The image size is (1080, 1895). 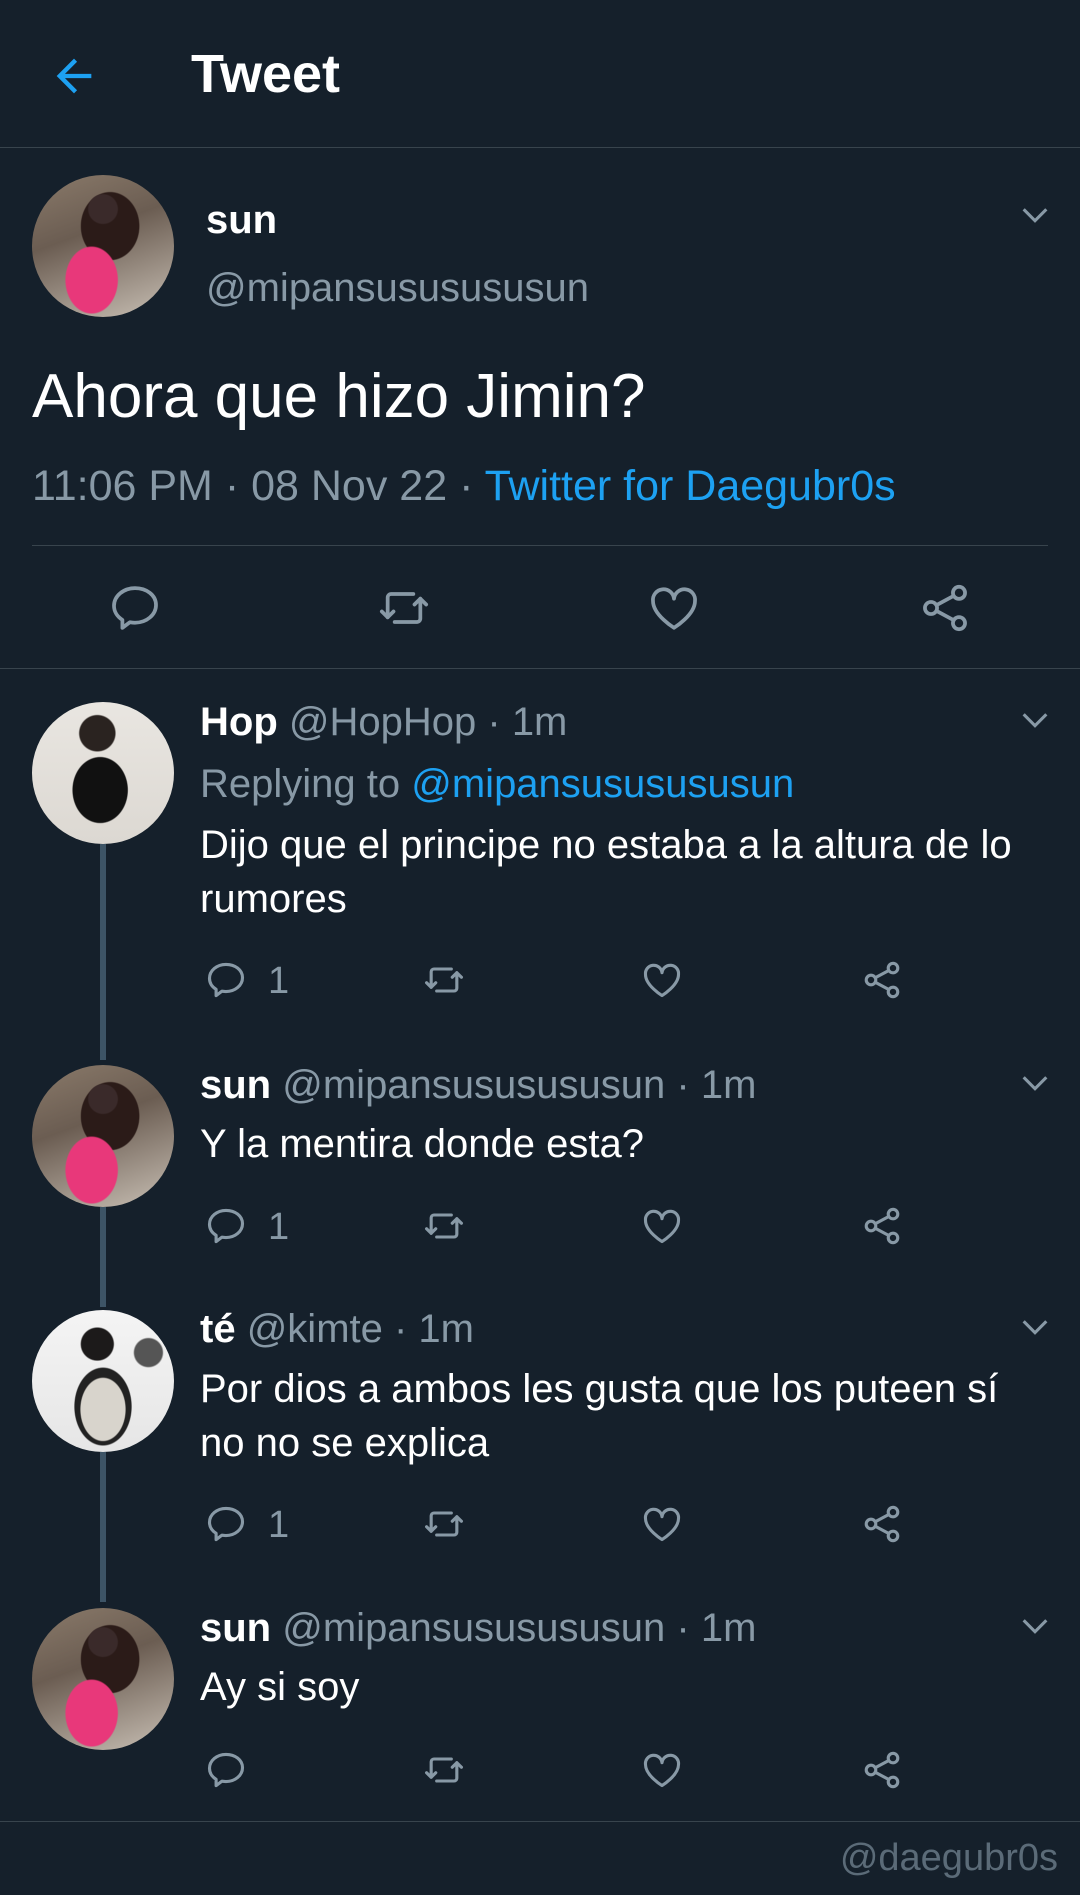 What do you see at coordinates (218, 1329) in the screenshot?
I see `author-name: té` at bounding box center [218, 1329].